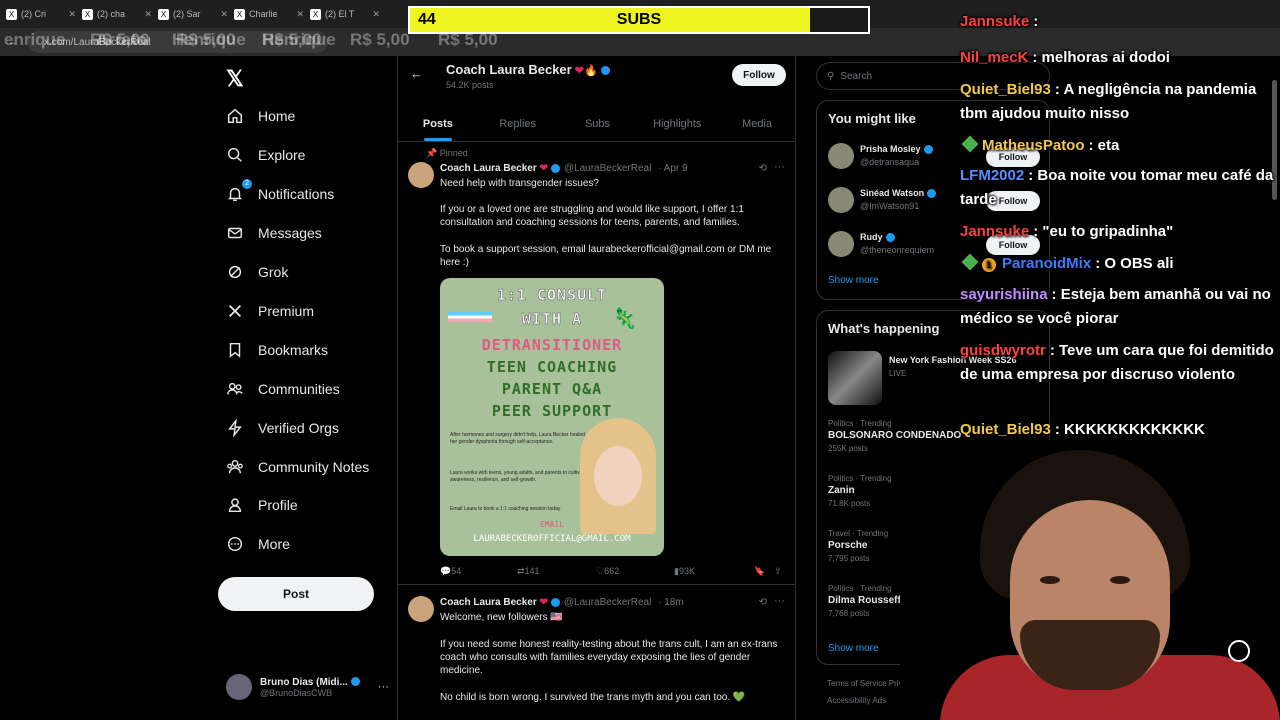 The height and width of the screenshot is (720, 1280). Describe the element at coordinates (677, 124) in the screenshot. I see `tab-highlights: Highlights` at that location.